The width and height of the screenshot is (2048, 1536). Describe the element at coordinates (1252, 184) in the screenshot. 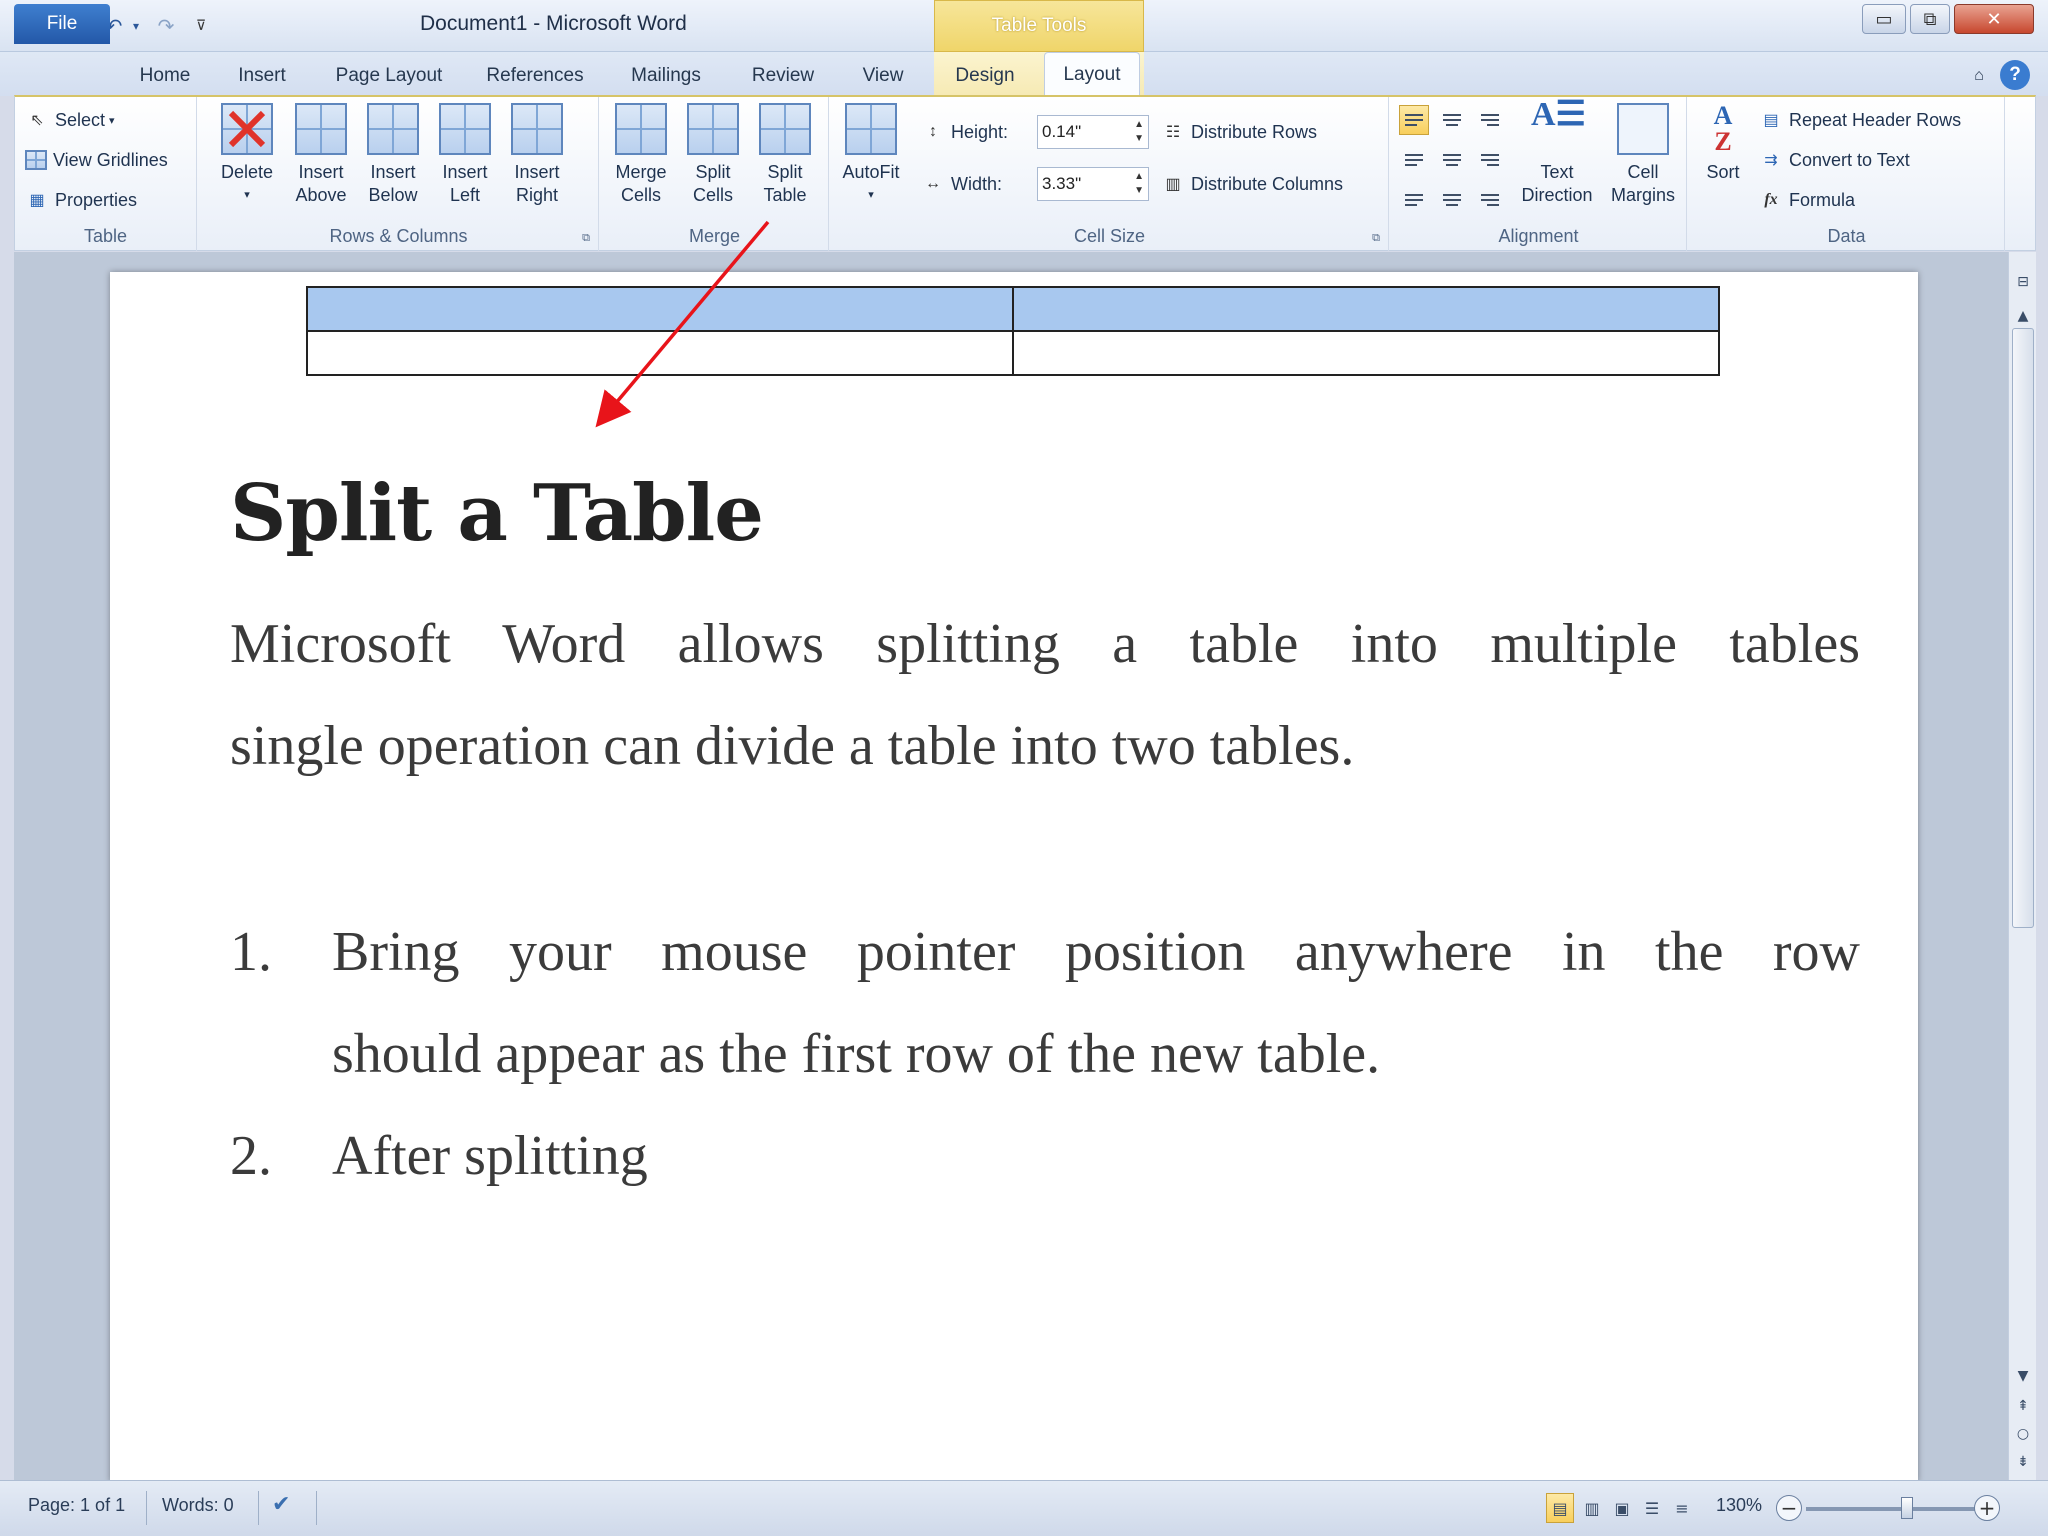

I see `distribute-columns-button: ▥ Distribute Columns` at that location.